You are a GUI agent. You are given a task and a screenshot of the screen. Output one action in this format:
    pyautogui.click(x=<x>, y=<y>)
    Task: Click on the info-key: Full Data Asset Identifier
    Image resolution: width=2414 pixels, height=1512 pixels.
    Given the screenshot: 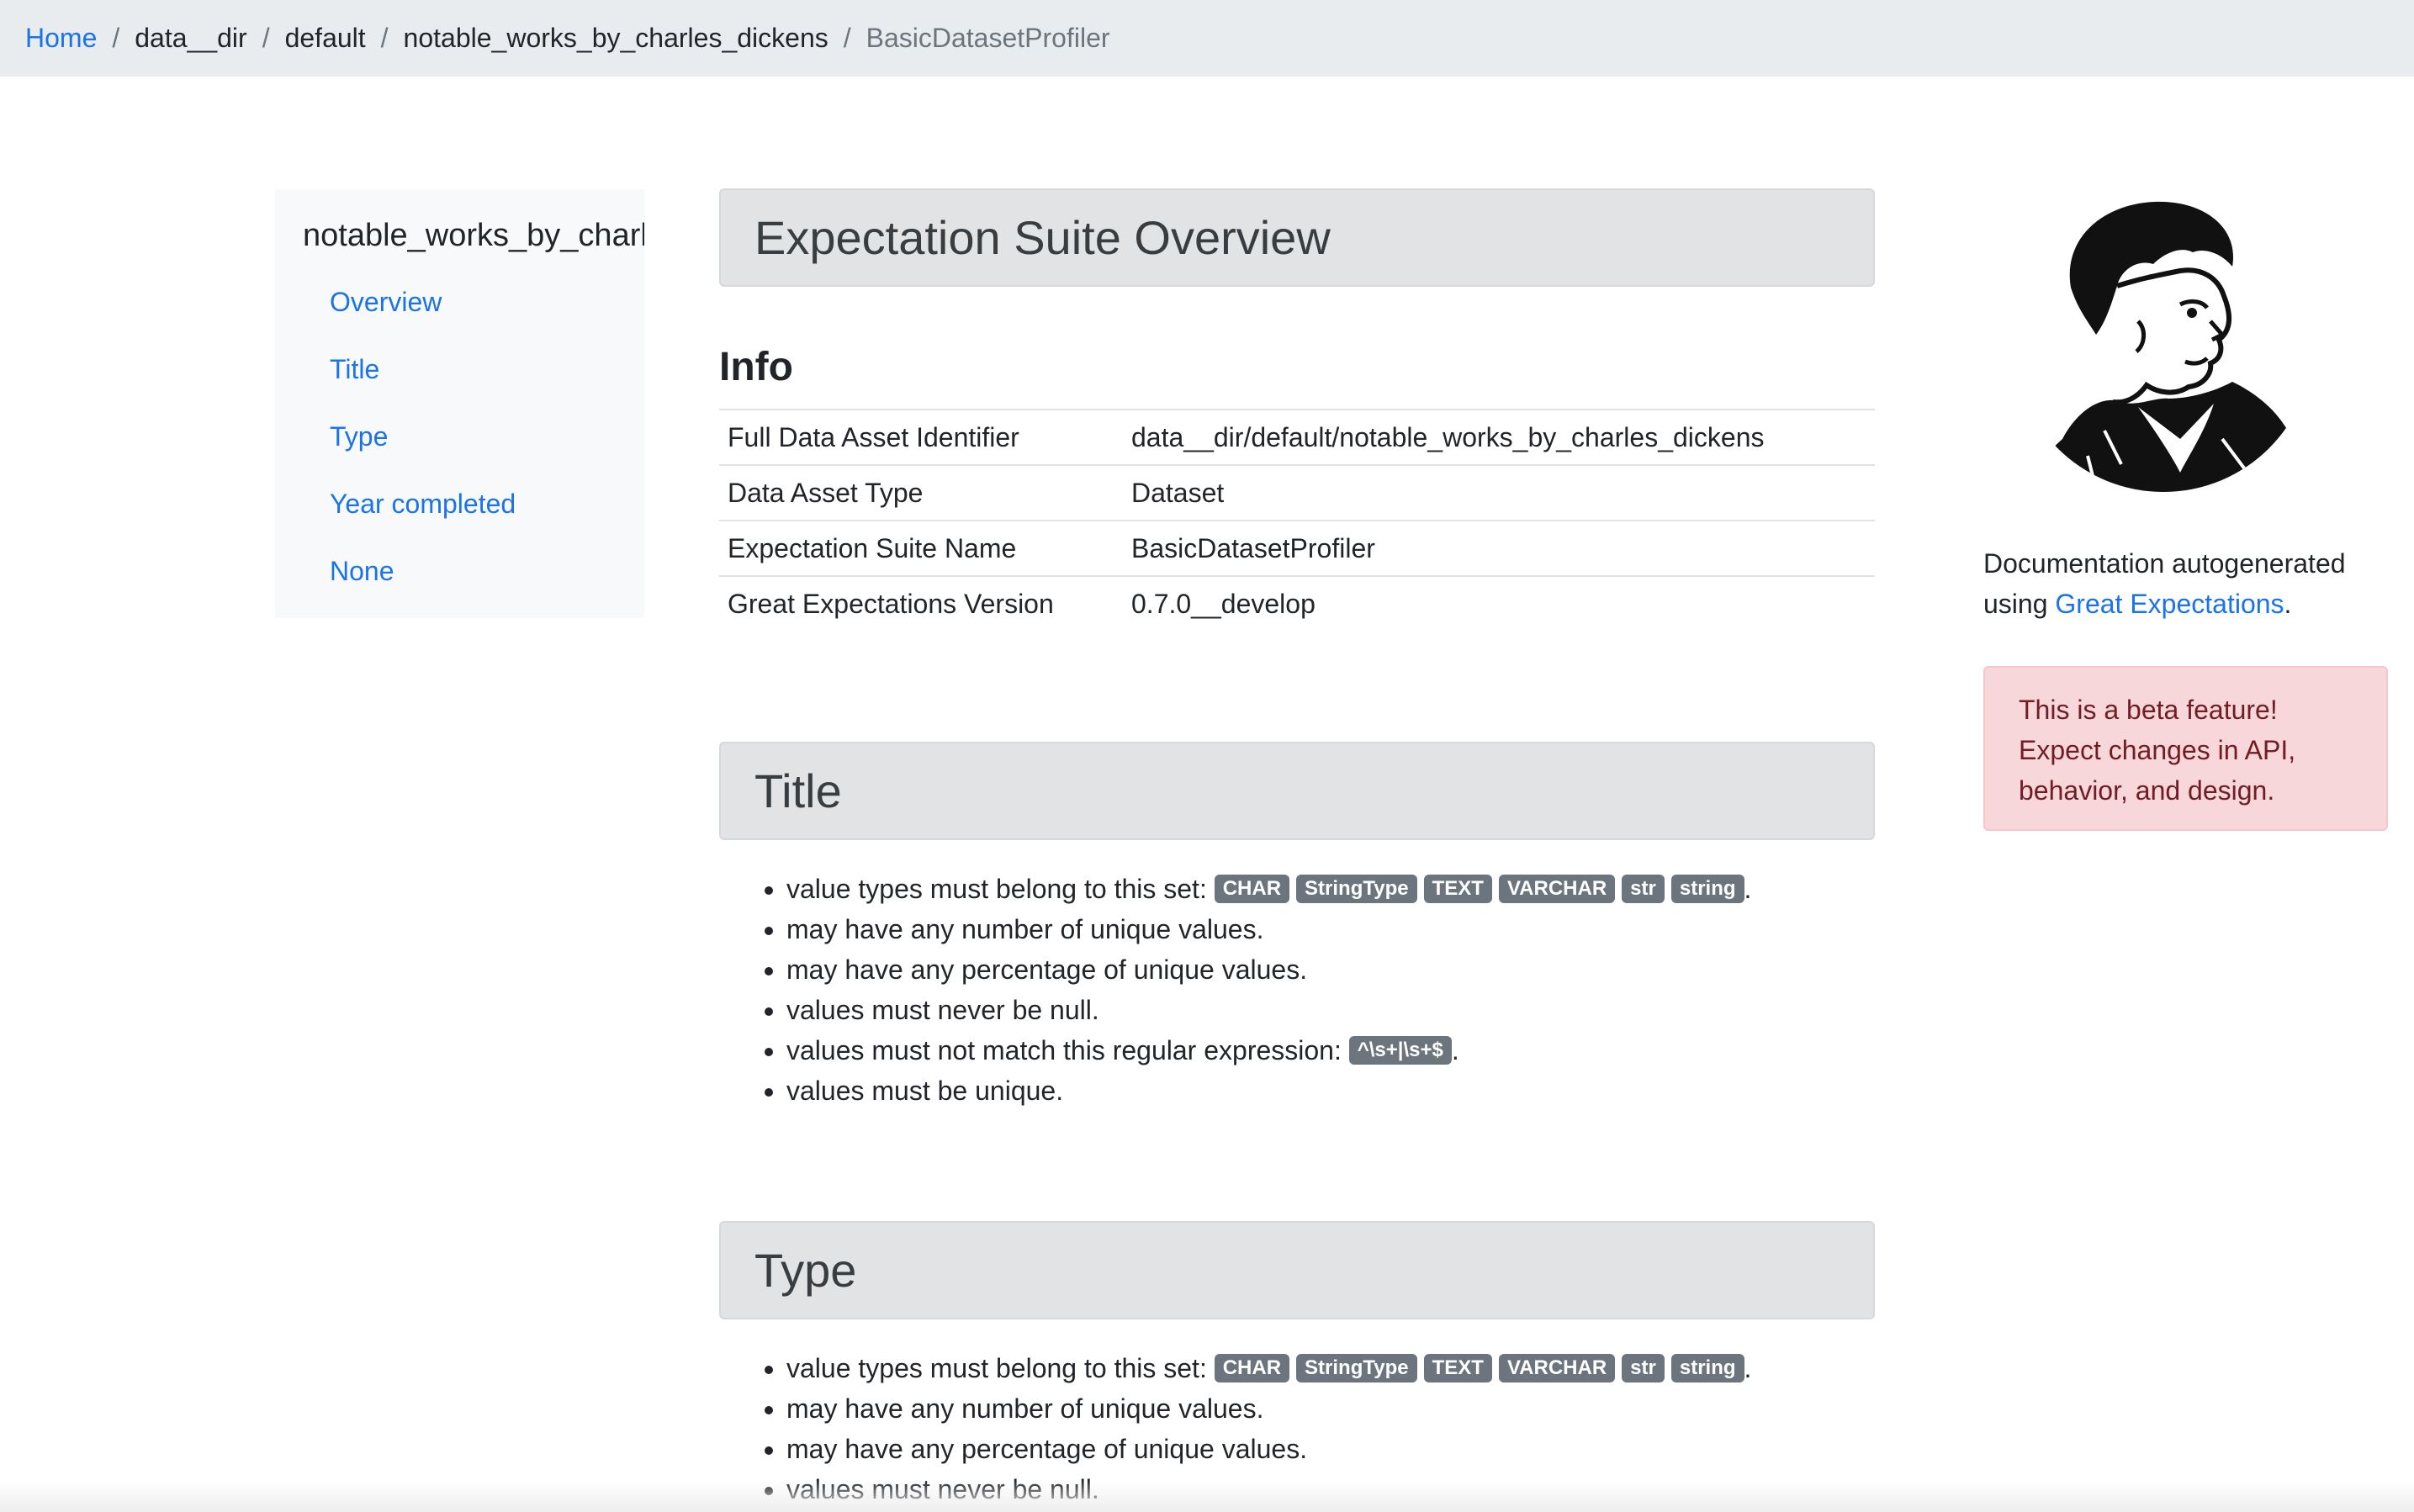 What is the action you would take?
    pyautogui.click(x=921, y=437)
    